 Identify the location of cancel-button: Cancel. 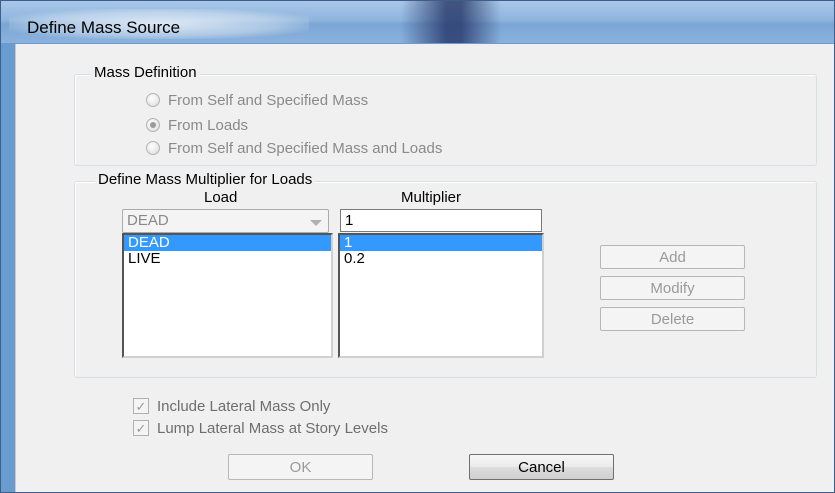
(541, 467).